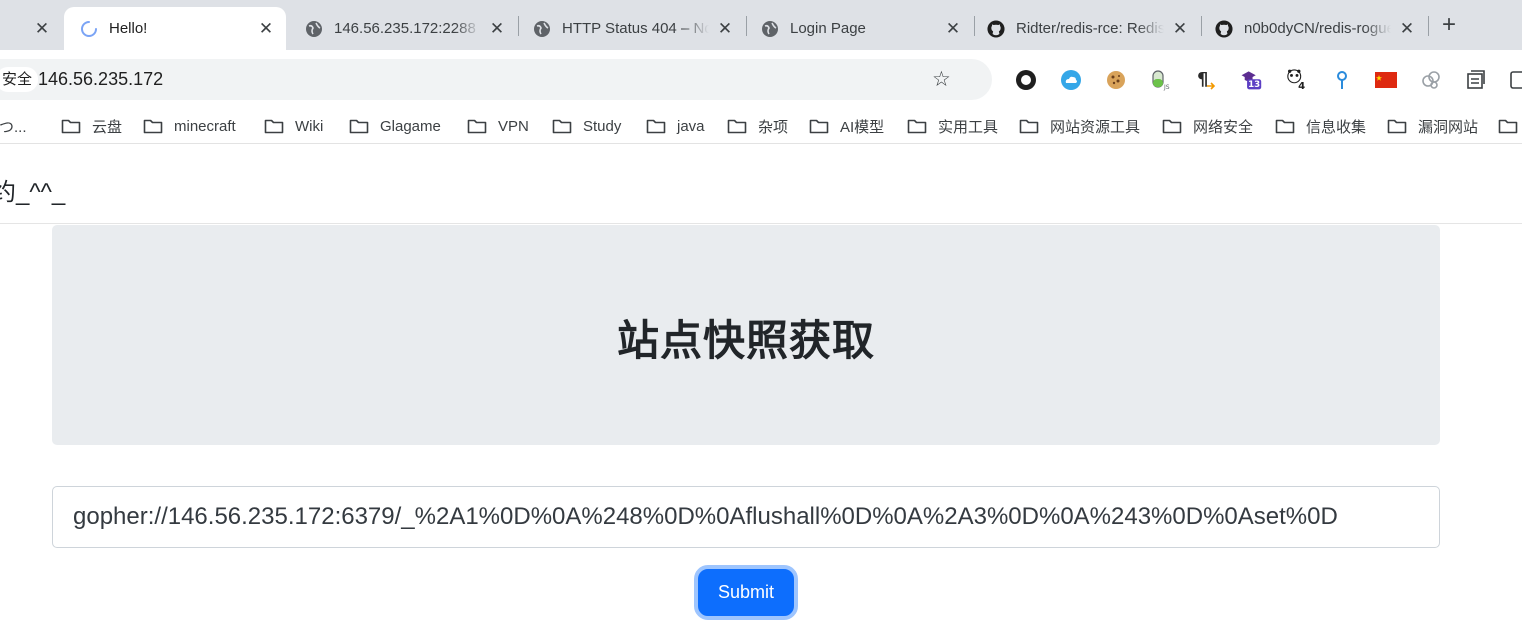 Image resolution: width=1522 pixels, height=625 pixels. What do you see at coordinates (602, 126) in the screenshot?
I see `bookmark-label: Study` at bounding box center [602, 126].